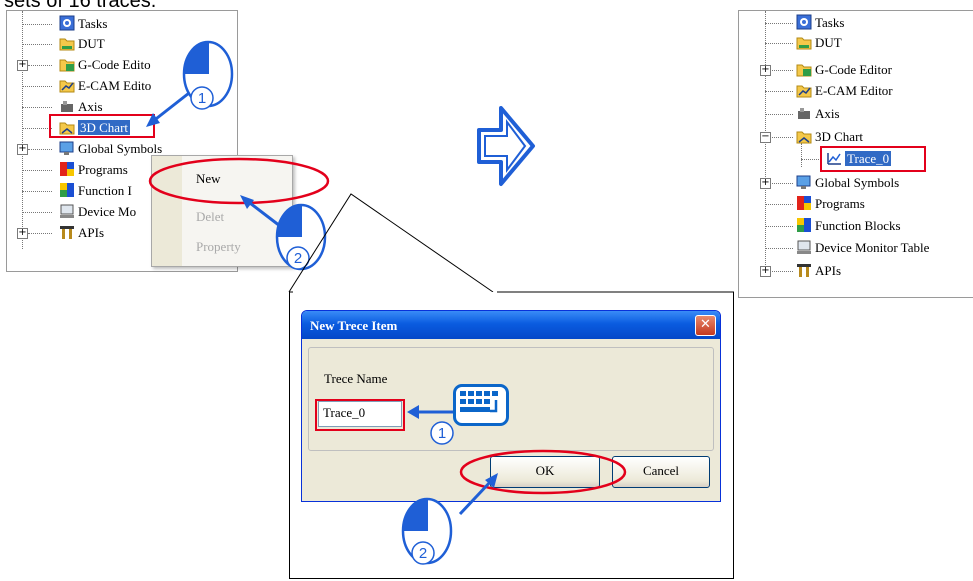 The width and height of the screenshot is (973, 581). I want to click on close-icon: ✕, so click(705, 325).